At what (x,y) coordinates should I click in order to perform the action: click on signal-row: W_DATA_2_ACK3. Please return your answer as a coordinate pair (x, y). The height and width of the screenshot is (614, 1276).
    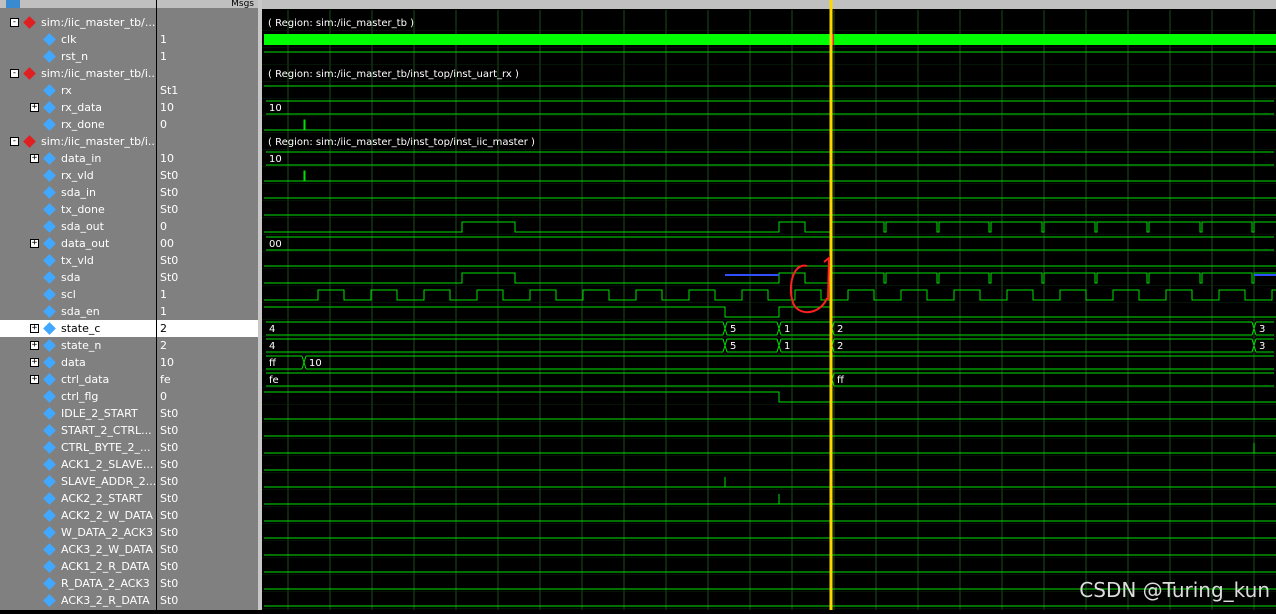
    Looking at the image, I should click on (78, 532).